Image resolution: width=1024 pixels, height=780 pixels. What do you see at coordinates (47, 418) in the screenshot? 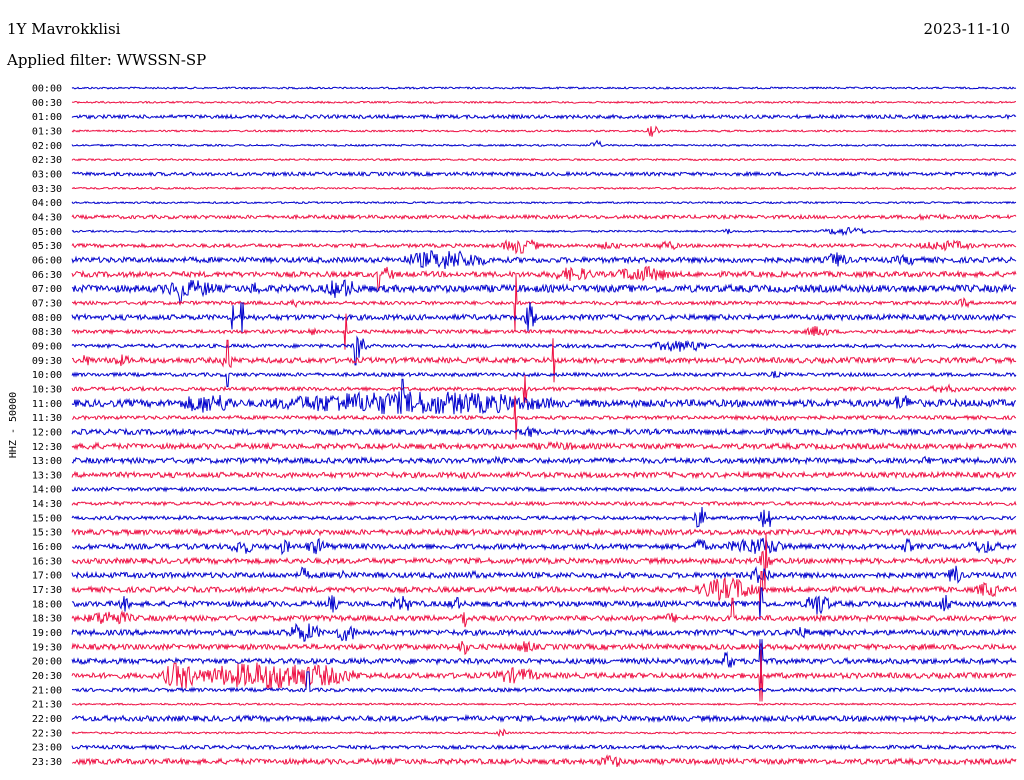
I see `tick-label: 11:30` at bounding box center [47, 418].